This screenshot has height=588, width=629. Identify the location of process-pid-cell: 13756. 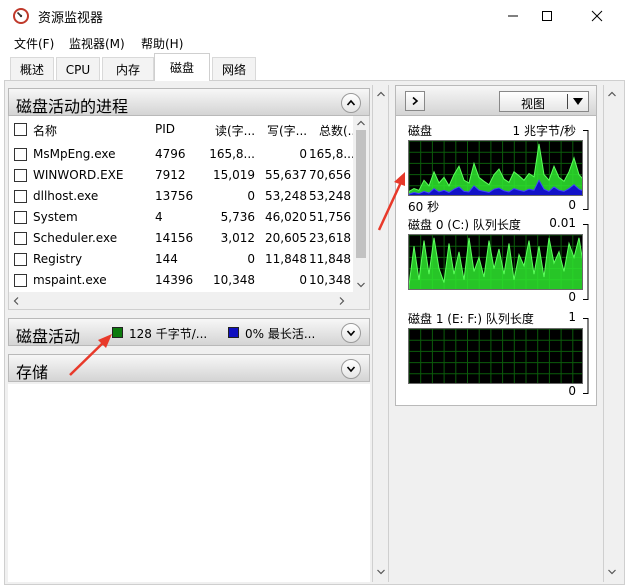
(174, 196).